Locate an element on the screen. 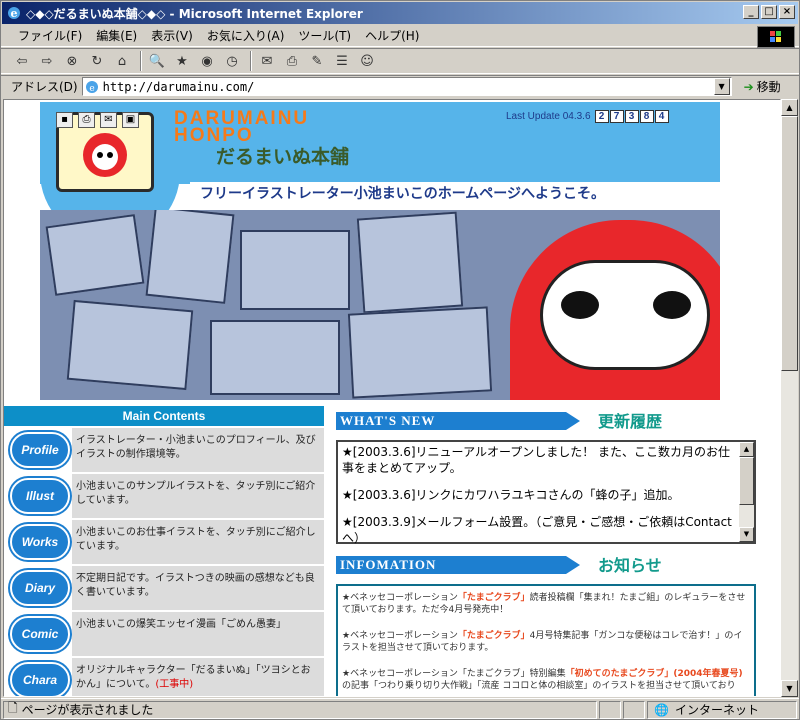 The image size is (800, 720). comic-icon: Comic is located at coordinates (40, 634).